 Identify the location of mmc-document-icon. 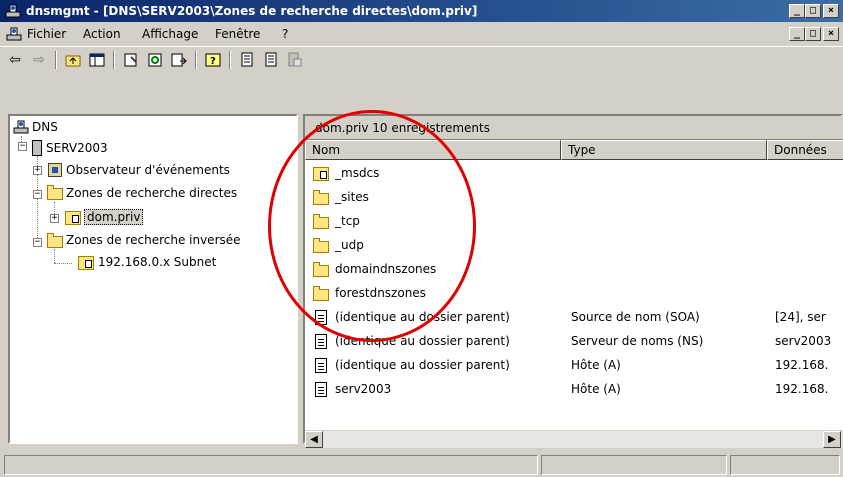
(14, 34).